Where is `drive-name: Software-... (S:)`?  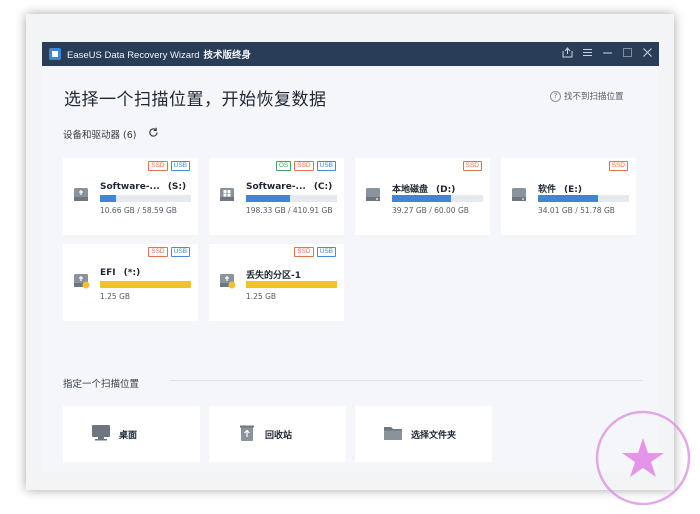
drive-name: Software-... (S:) is located at coordinates (143, 187).